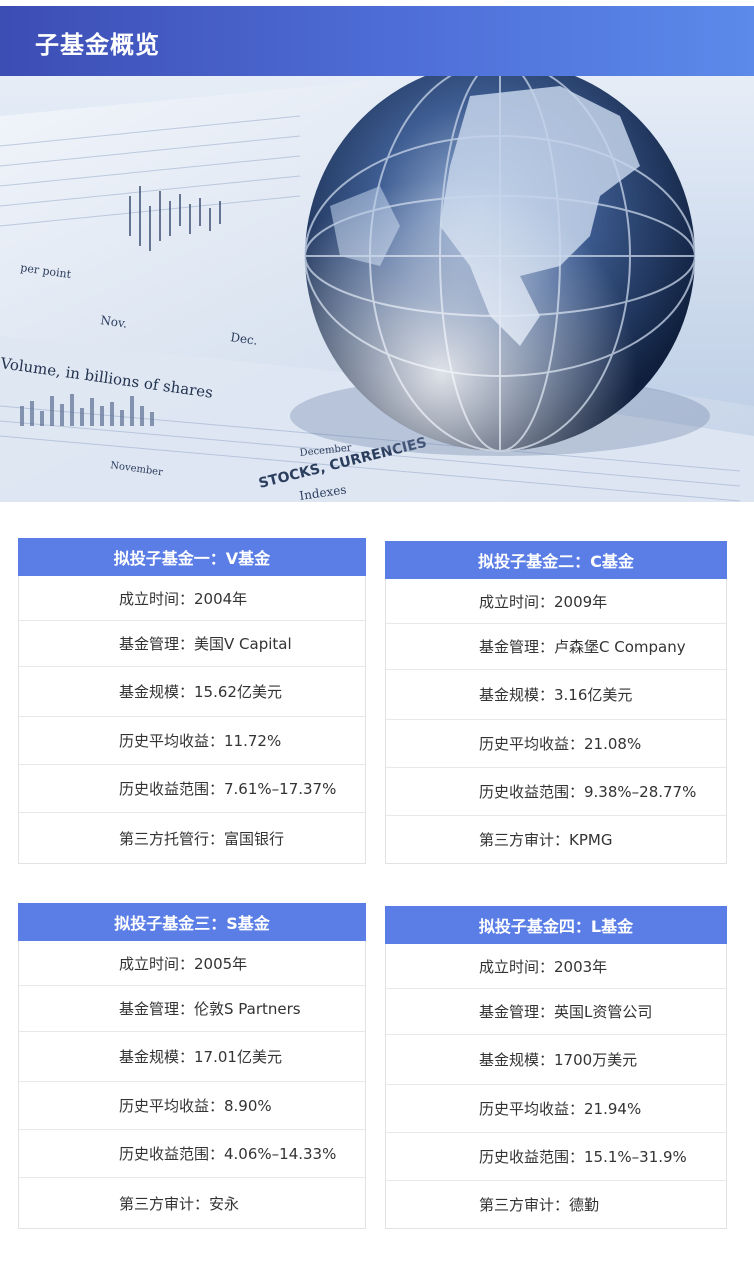 This screenshot has width=754, height=1266. Describe the element at coordinates (556, 792) in the screenshot. I see `fund-return-range: 历史收益范围：9.38%–28.77%` at that location.